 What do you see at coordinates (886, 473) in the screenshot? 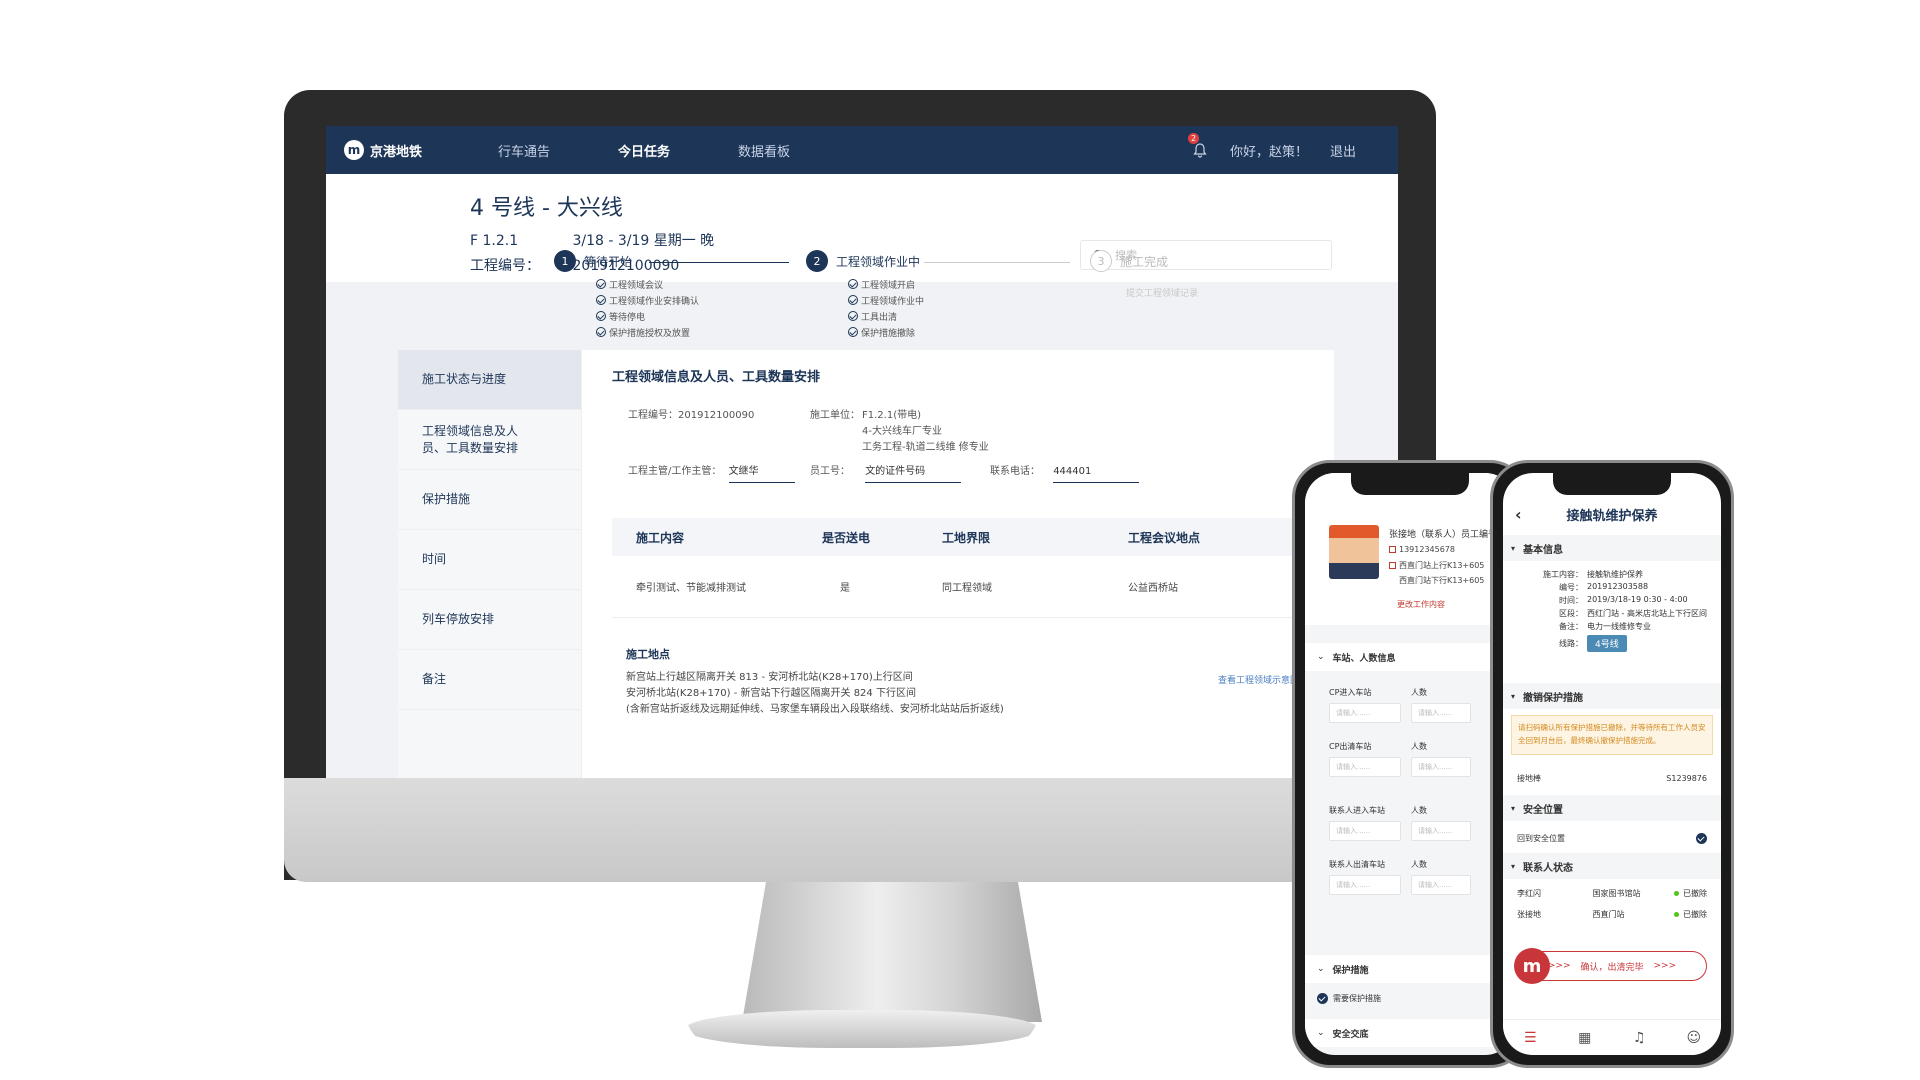
I see `staff-field: 员工号： 文的证件号码` at bounding box center [886, 473].